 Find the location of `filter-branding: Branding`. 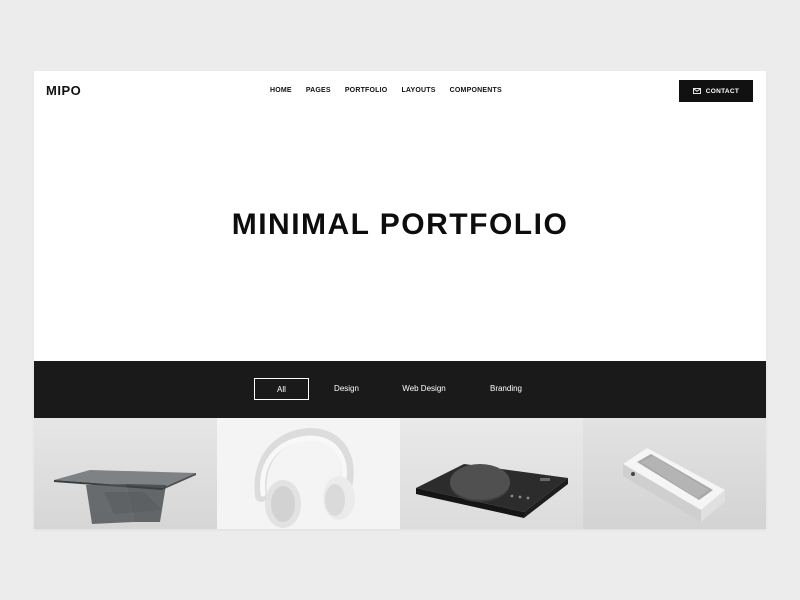

filter-branding: Branding is located at coordinates (506, 389).